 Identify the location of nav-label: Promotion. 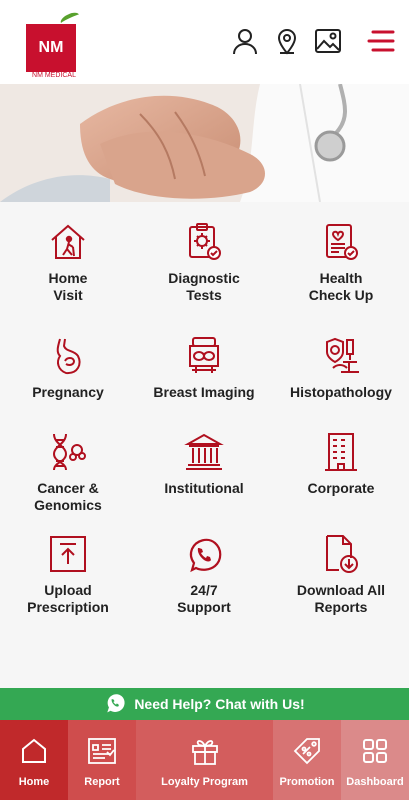
(307, 782).